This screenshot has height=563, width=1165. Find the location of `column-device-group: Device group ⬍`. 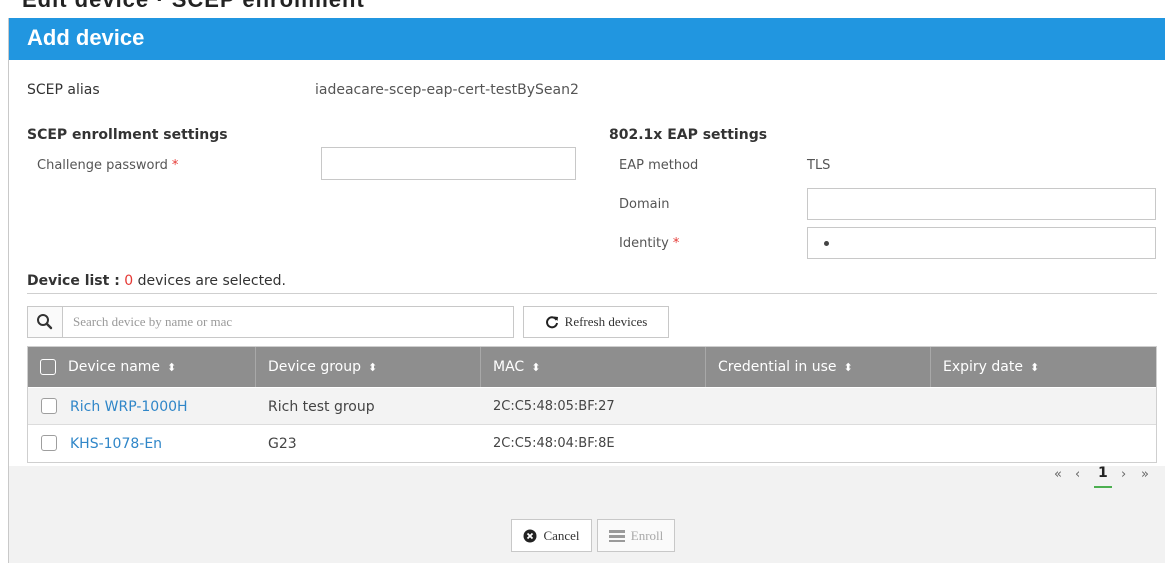

column-device-group: Device group ⬍ is located at coordinates (368, 367).